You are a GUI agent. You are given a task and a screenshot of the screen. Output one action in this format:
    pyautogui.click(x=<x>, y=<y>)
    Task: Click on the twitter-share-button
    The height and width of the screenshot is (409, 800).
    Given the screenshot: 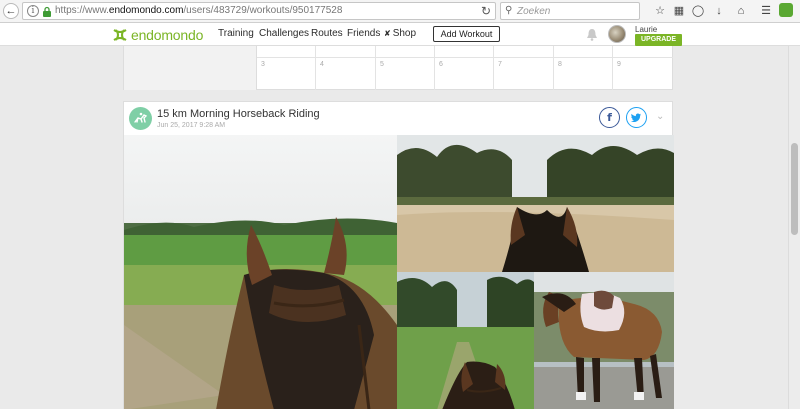 What is the action you would take?
    pyautogui.click(x=636, y=117)
    